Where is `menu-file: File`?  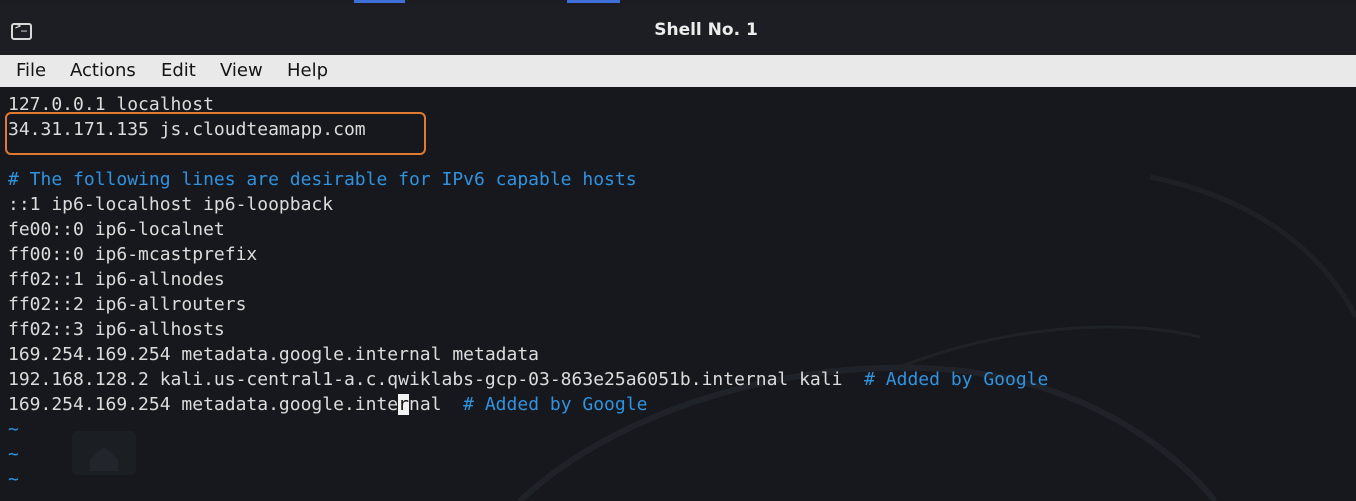 menu-file: File is located at coordinates (31, 70).